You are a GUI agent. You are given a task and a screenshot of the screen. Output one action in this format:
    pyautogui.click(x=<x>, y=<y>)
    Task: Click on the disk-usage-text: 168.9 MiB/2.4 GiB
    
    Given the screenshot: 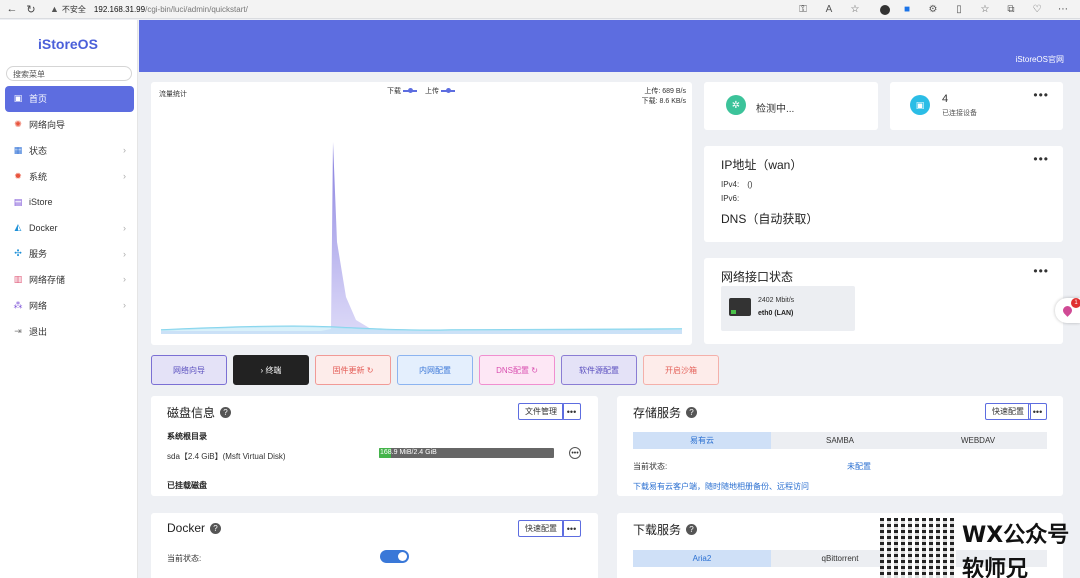 What is the action you would take?
    pyautogui.click(x=408, y=452)
    